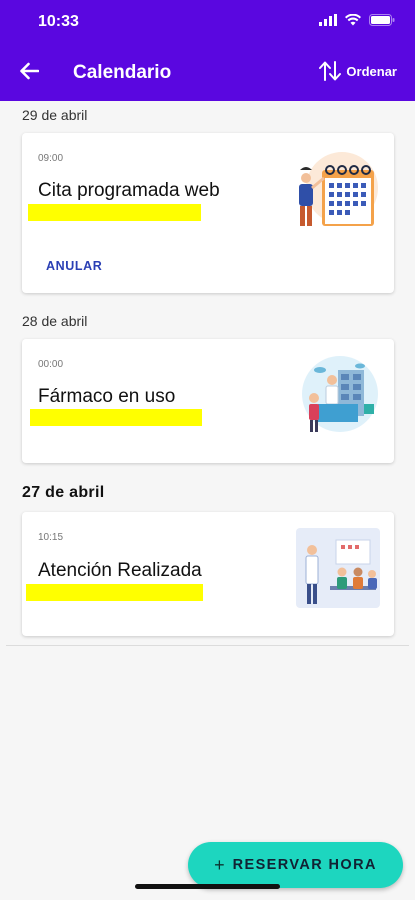 The image size is (415, 900). Describe the element at coordinates (74, 266) in the screenshot. I see `cancel-button: ANULAR` at that location.